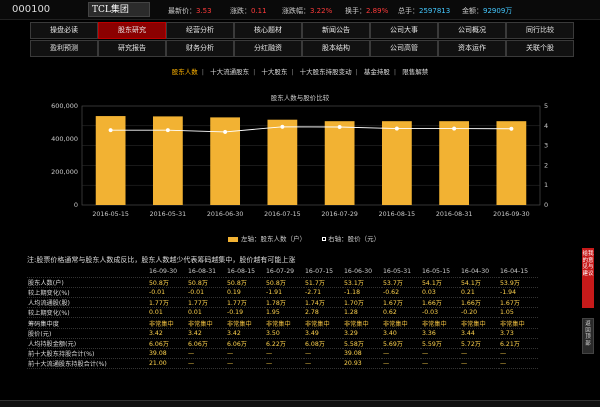 The height and width of the screenshot is (407, 600). I want to click on table-cell: 1.95, so click(284, 313).